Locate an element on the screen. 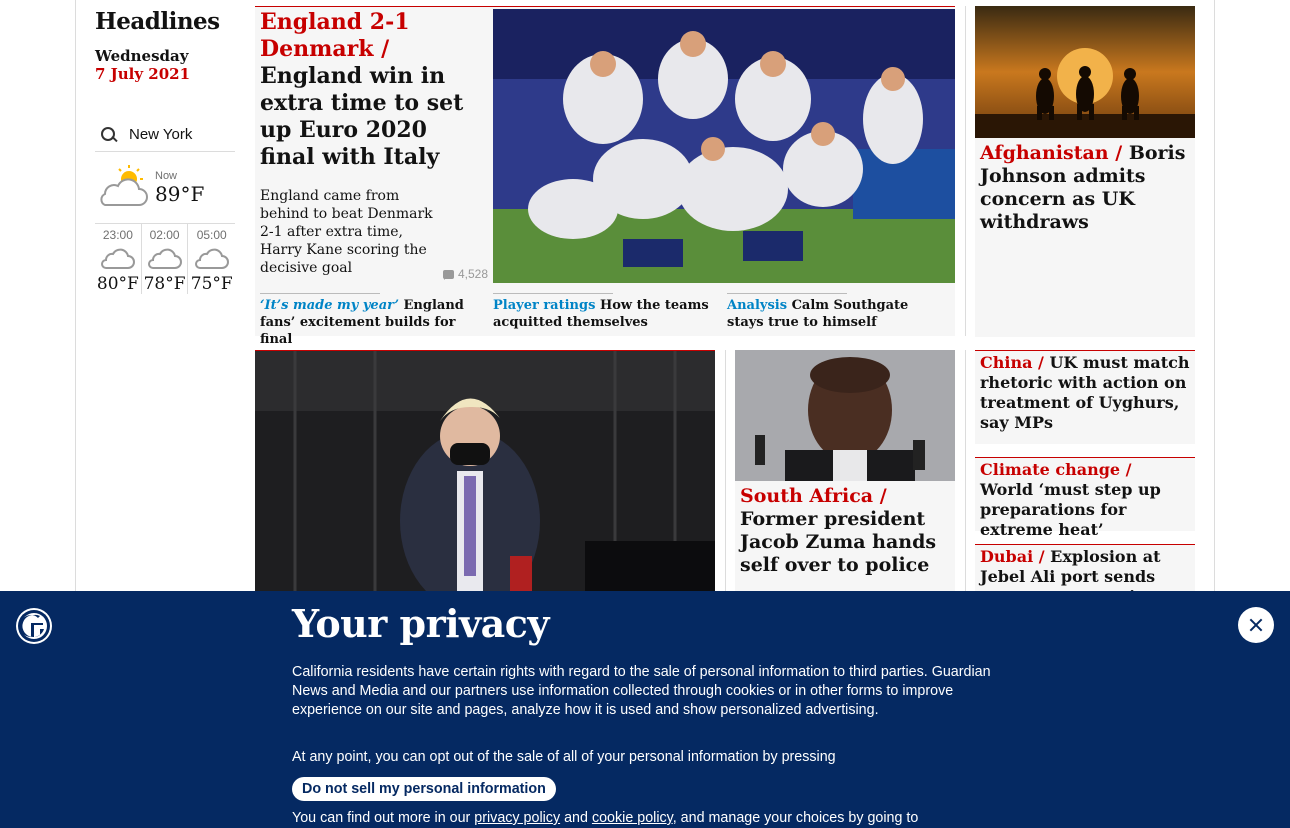  guardian-g-icon is located at coordinates (34, 626).